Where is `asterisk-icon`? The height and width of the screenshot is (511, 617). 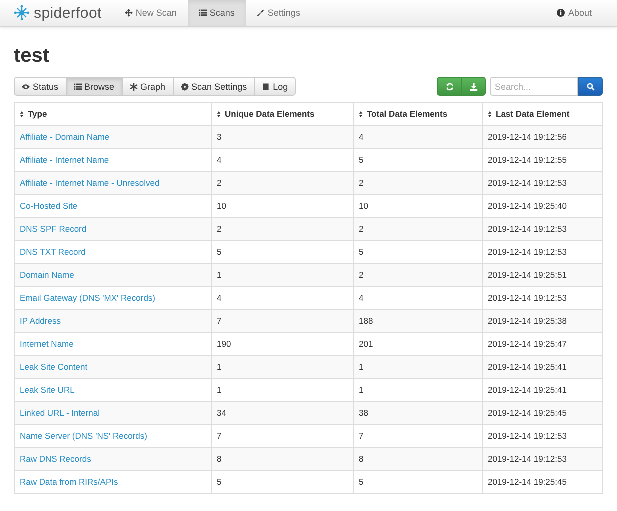
asterisk-icon is located at coordinates (134, 86).